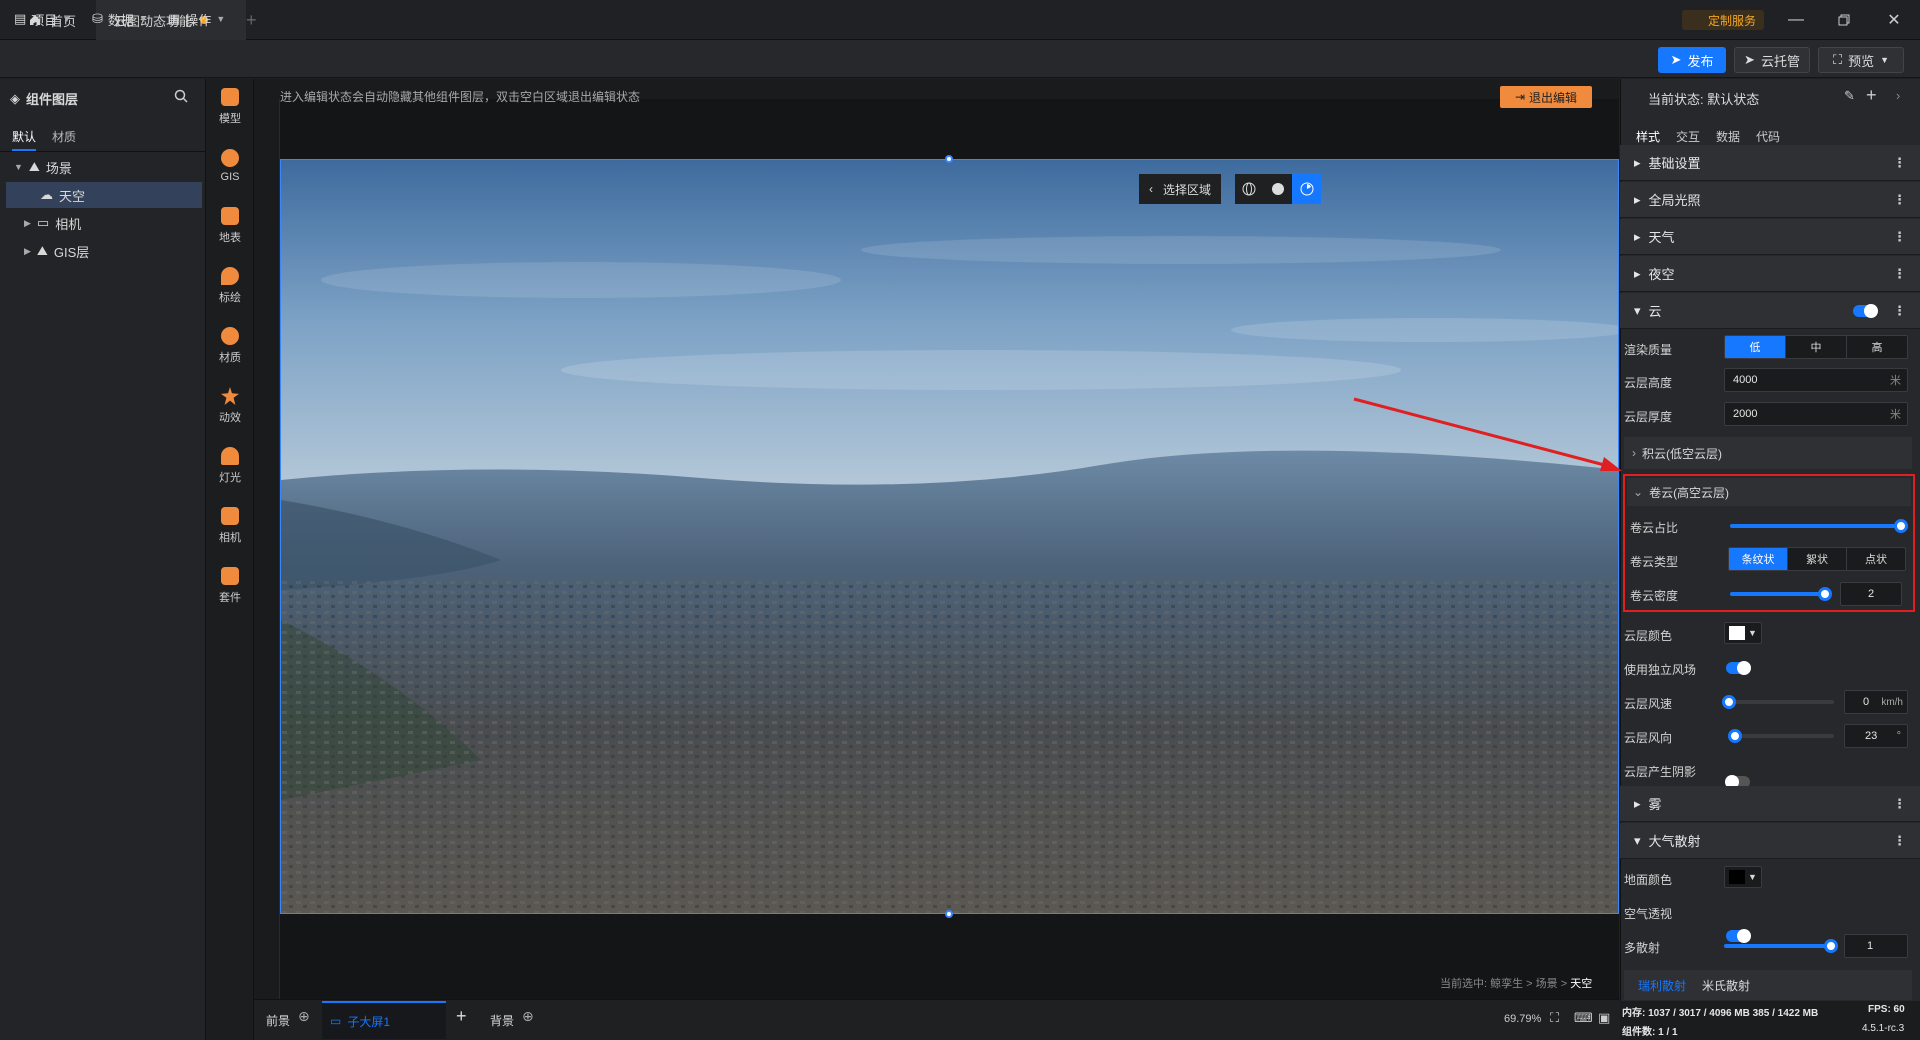  I want to click on quality-low: 低, so click(1755, 347).